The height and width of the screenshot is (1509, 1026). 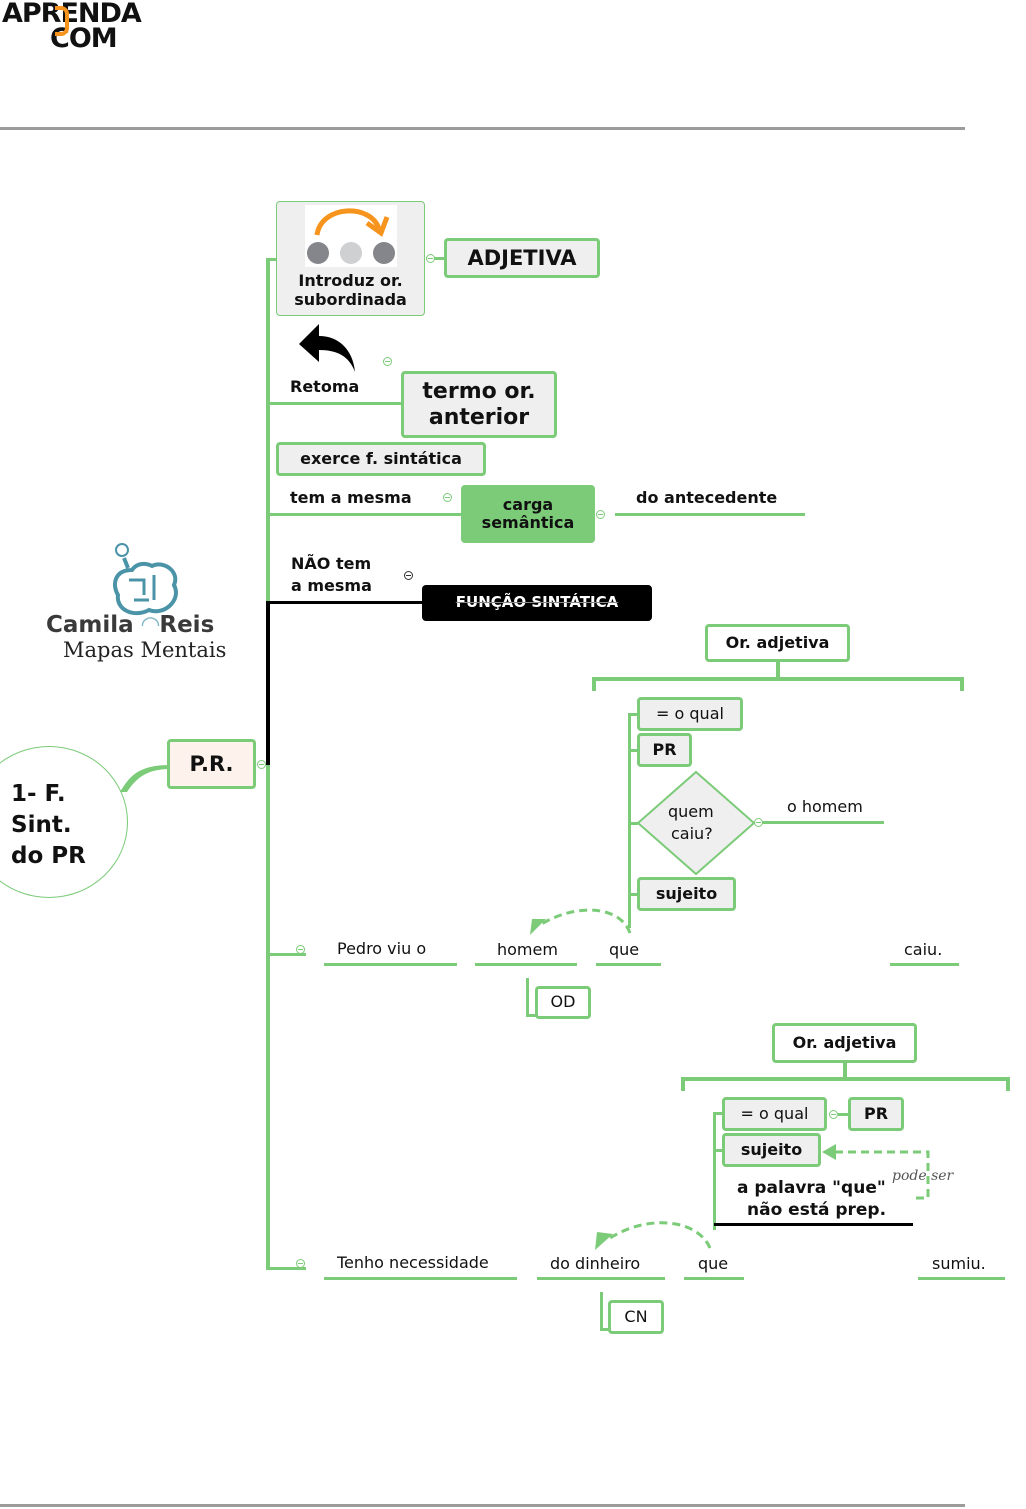 What do you see at coordinates (601, 1311) in the screenshot?
I see `cn-connector-v` at bounding box center [601, 1311].